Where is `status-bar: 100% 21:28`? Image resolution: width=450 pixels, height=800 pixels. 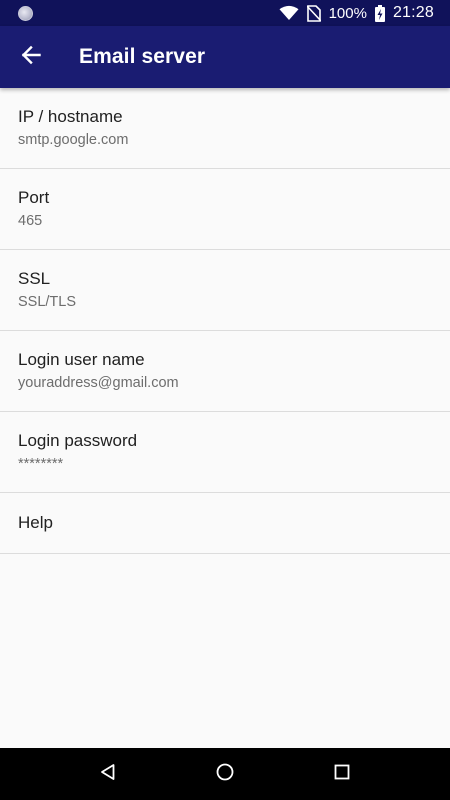
status-bar: 100% 21:28 is located at coordinates (225, 13).